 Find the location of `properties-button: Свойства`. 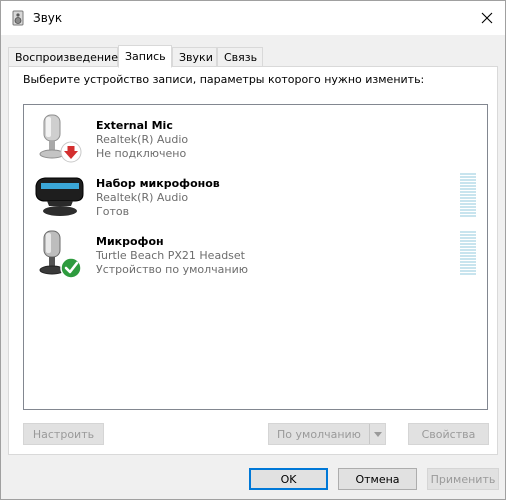

properties-button: Свойства is located at coordinates (448, 434).